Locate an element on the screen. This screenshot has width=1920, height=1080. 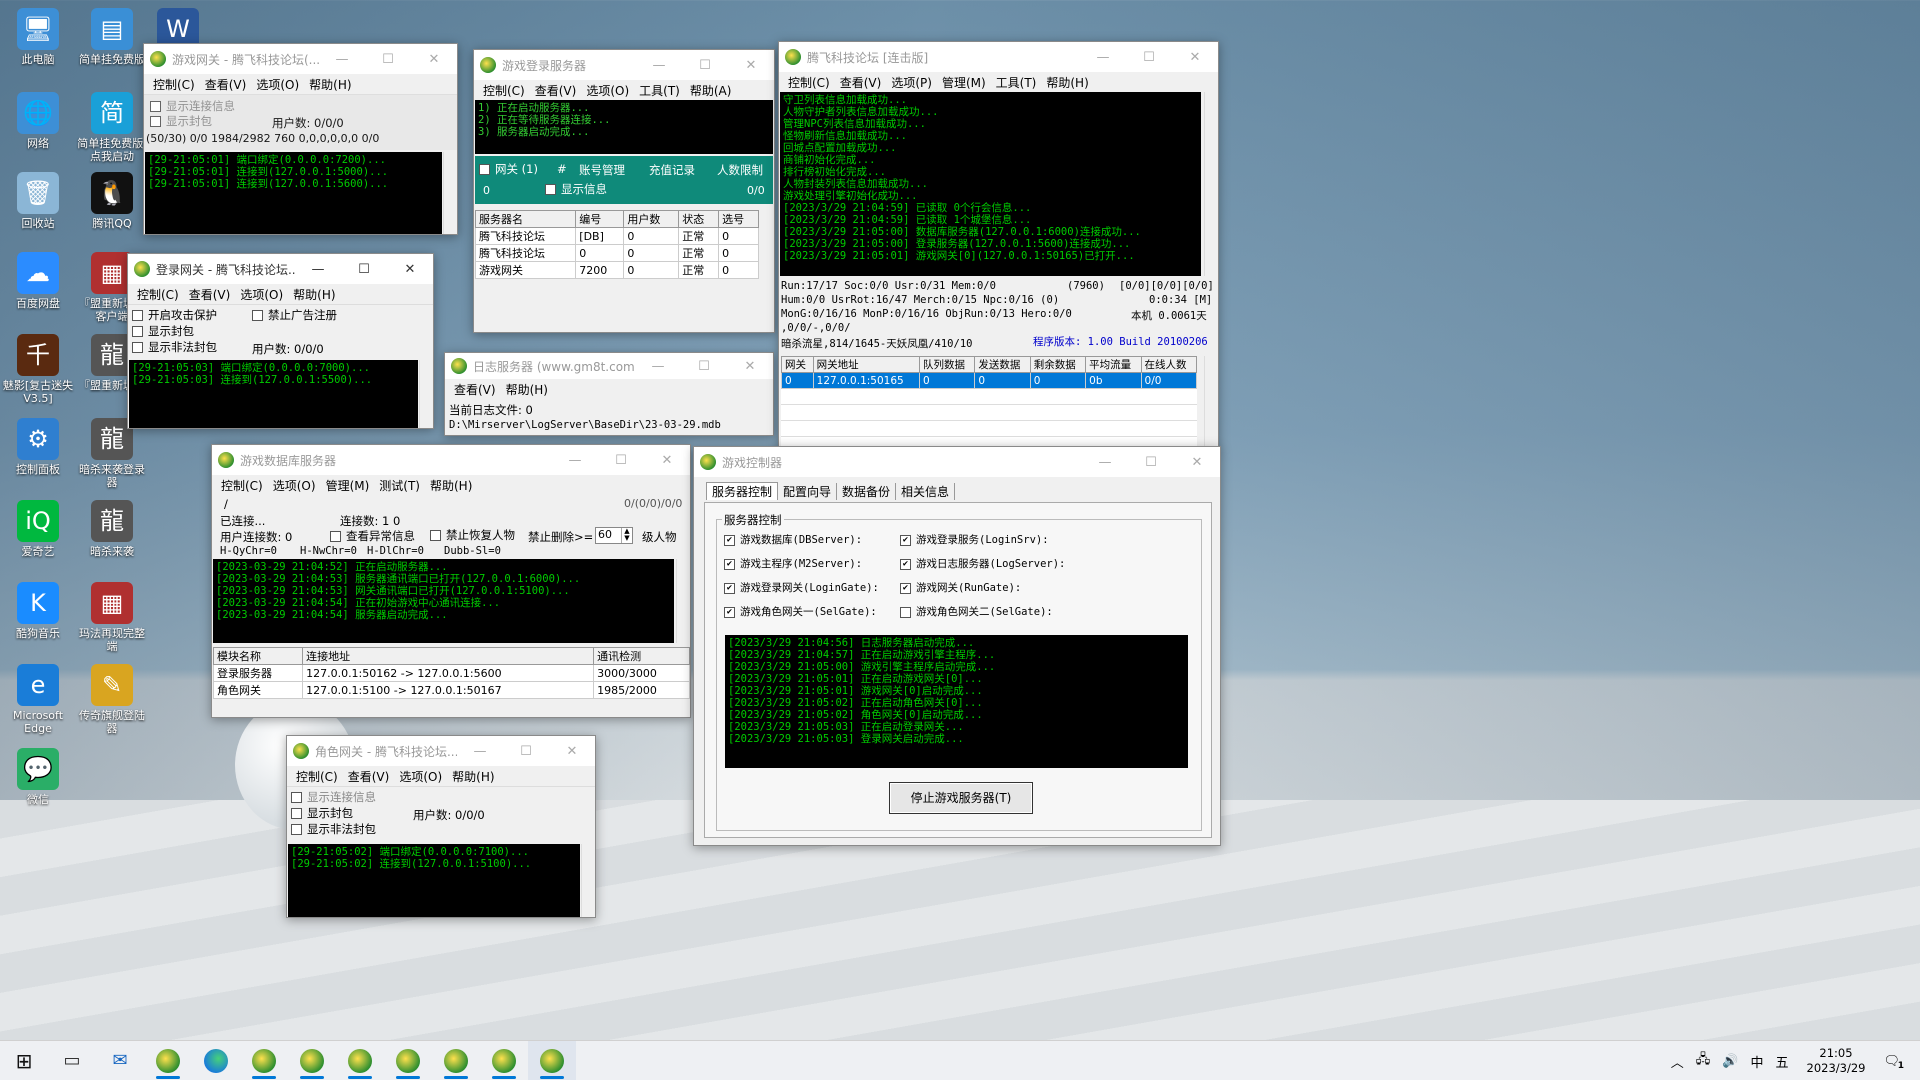
table-row: 0 127.0.0.1:50165 0 0 0 0b 0/0 is located at coordinates (989, 380).